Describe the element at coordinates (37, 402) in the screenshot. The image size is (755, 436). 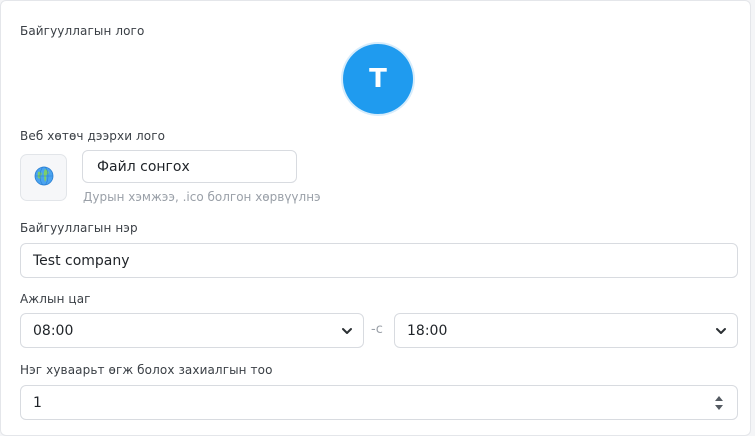
I see `orders-per-slot-value: 1` at that location.